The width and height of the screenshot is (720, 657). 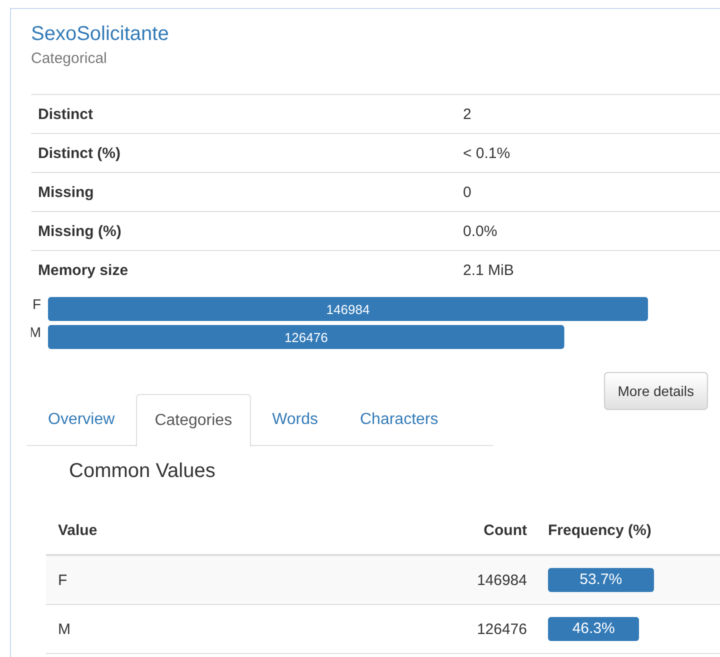 I want to click on bar-value-label: 126476, so click(x=306, y=337).